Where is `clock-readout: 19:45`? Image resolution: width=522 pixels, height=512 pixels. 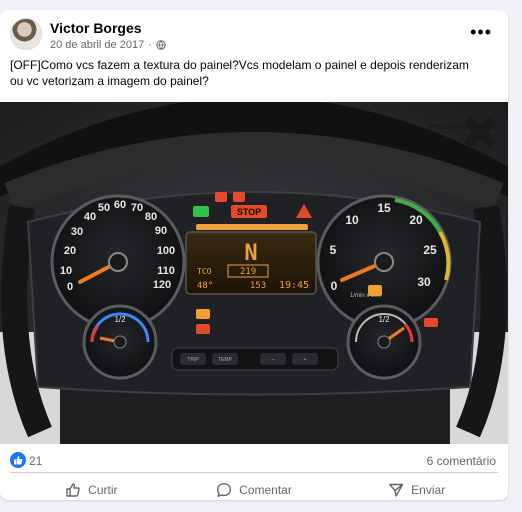 clock-readout: 19:45 is located at coordinates (294, 285).